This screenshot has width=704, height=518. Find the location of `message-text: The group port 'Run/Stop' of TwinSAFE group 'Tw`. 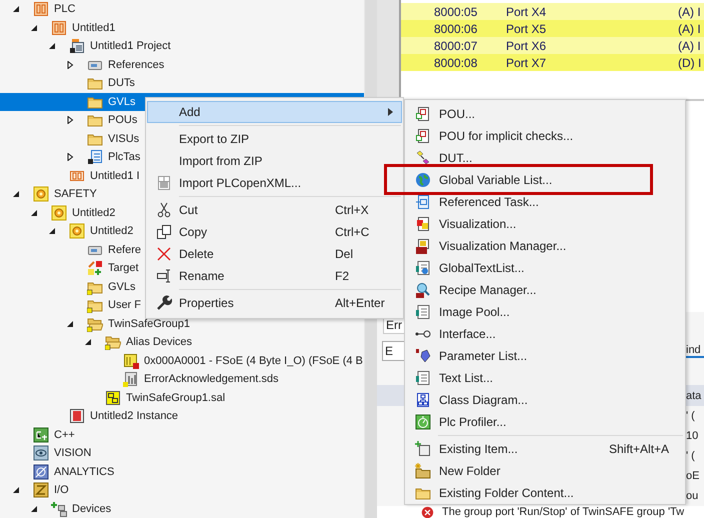

message-text: The group port 'Run/Stop' of TwinSAFE group 'Tw is located at coordinates (563, 512).